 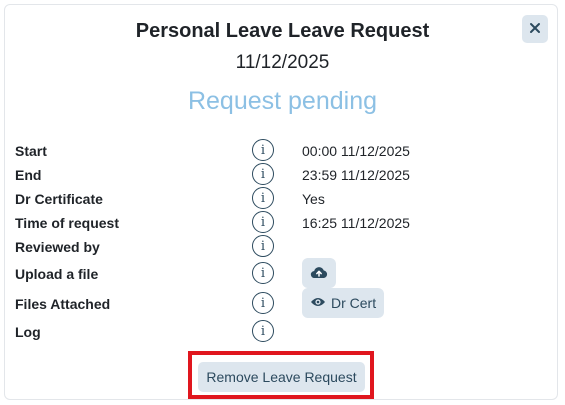 I want to click on field-label: Start, so click(x=31, y=151).